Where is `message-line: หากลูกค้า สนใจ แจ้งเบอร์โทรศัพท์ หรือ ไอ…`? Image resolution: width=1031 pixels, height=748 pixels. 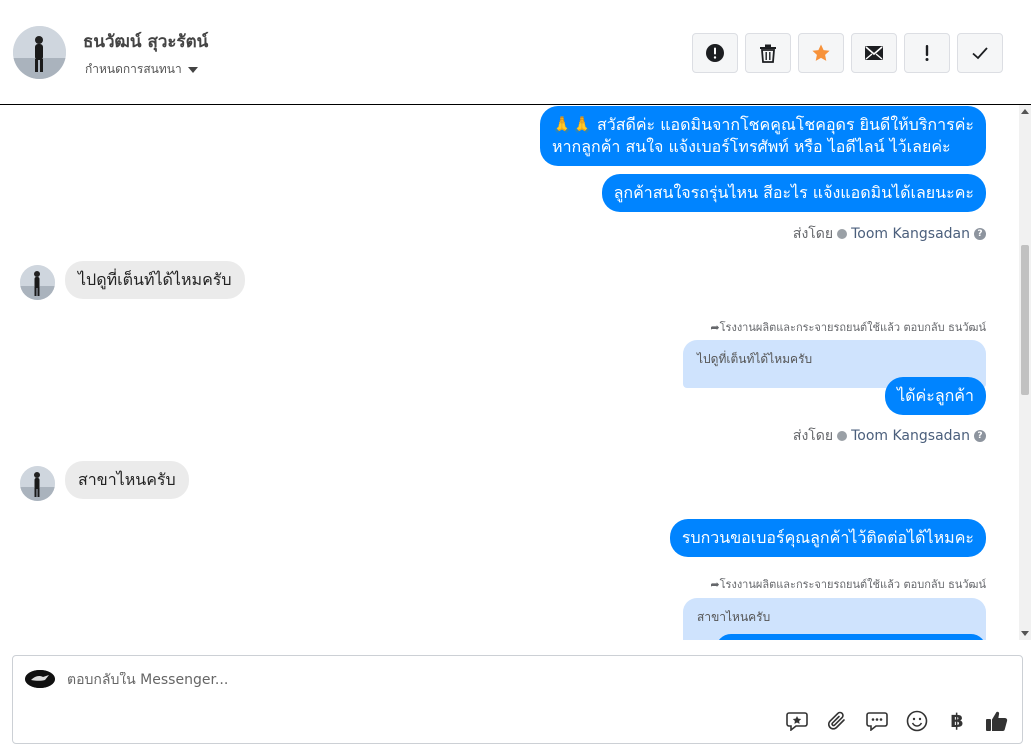 message-line: หากลูกค้า สนใจ แจ้งเบอร์โทรศัพท์ หรือ ไอ… is located at coordinates (751, 146).